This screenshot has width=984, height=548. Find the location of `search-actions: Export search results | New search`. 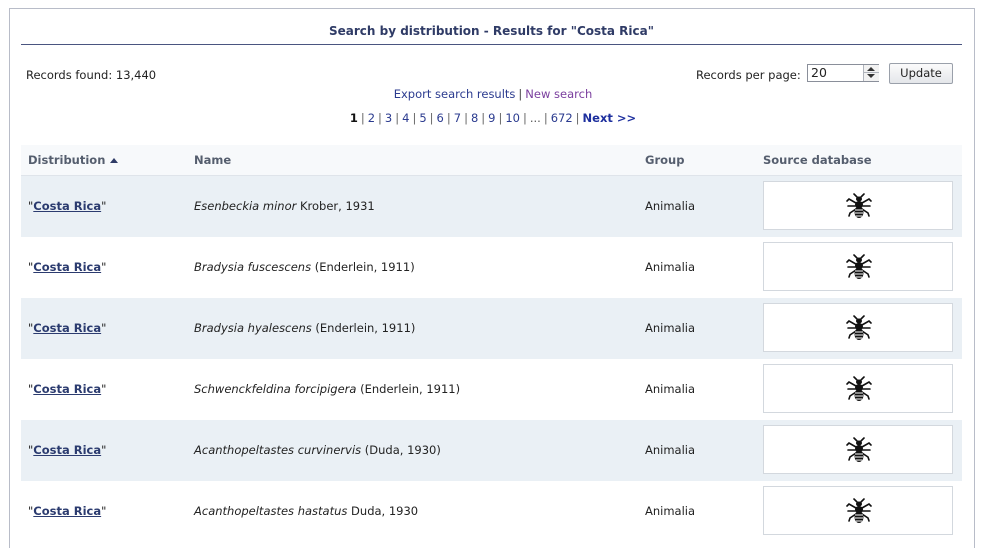

search-actions: Export search results | New search is located at coordinates (493, 94).